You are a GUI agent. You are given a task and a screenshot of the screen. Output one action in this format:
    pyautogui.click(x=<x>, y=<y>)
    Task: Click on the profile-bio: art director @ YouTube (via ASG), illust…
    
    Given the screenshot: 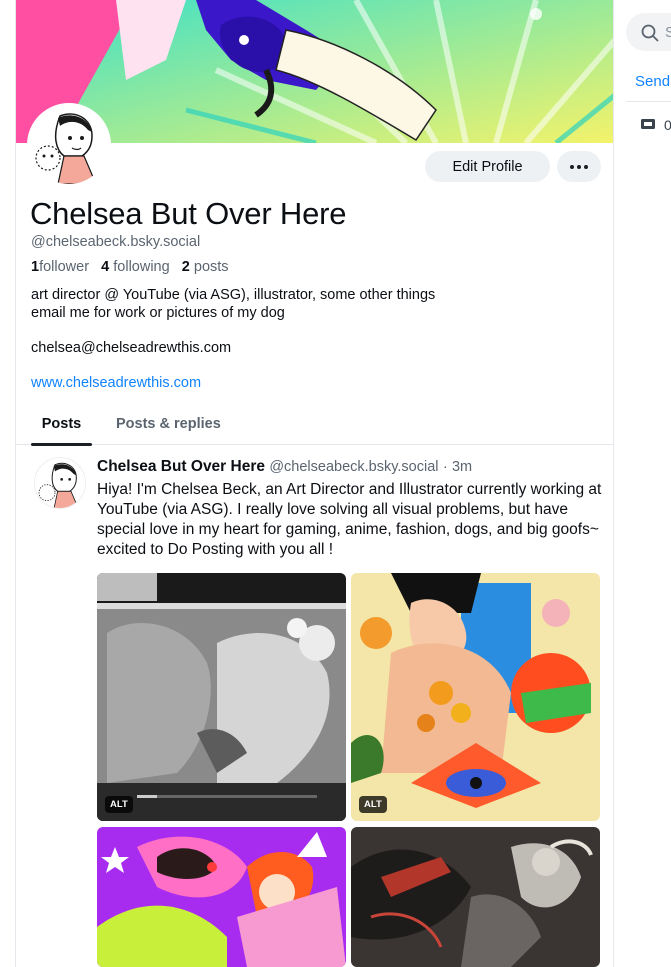 What is the action you would take?
    pyautogui.click(x=311, y=304)
    